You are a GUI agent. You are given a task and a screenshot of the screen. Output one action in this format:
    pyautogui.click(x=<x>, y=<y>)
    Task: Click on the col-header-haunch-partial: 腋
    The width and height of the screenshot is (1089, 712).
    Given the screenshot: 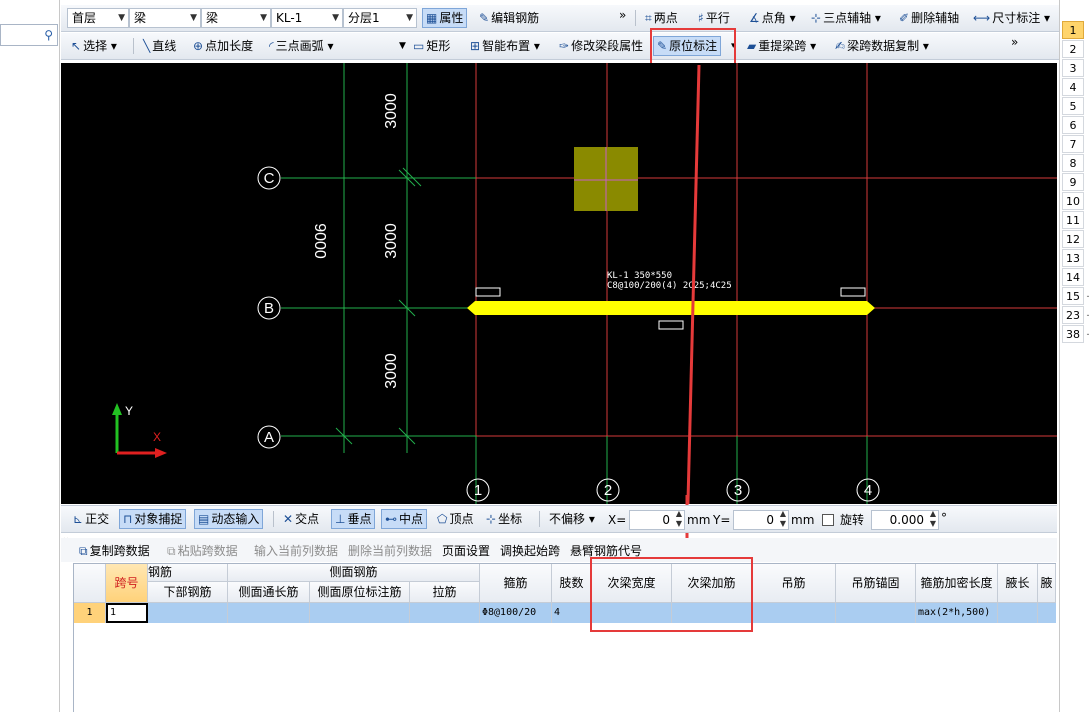 What is the action you would take?
    pyautogui.click(x=1047, y=583)
    